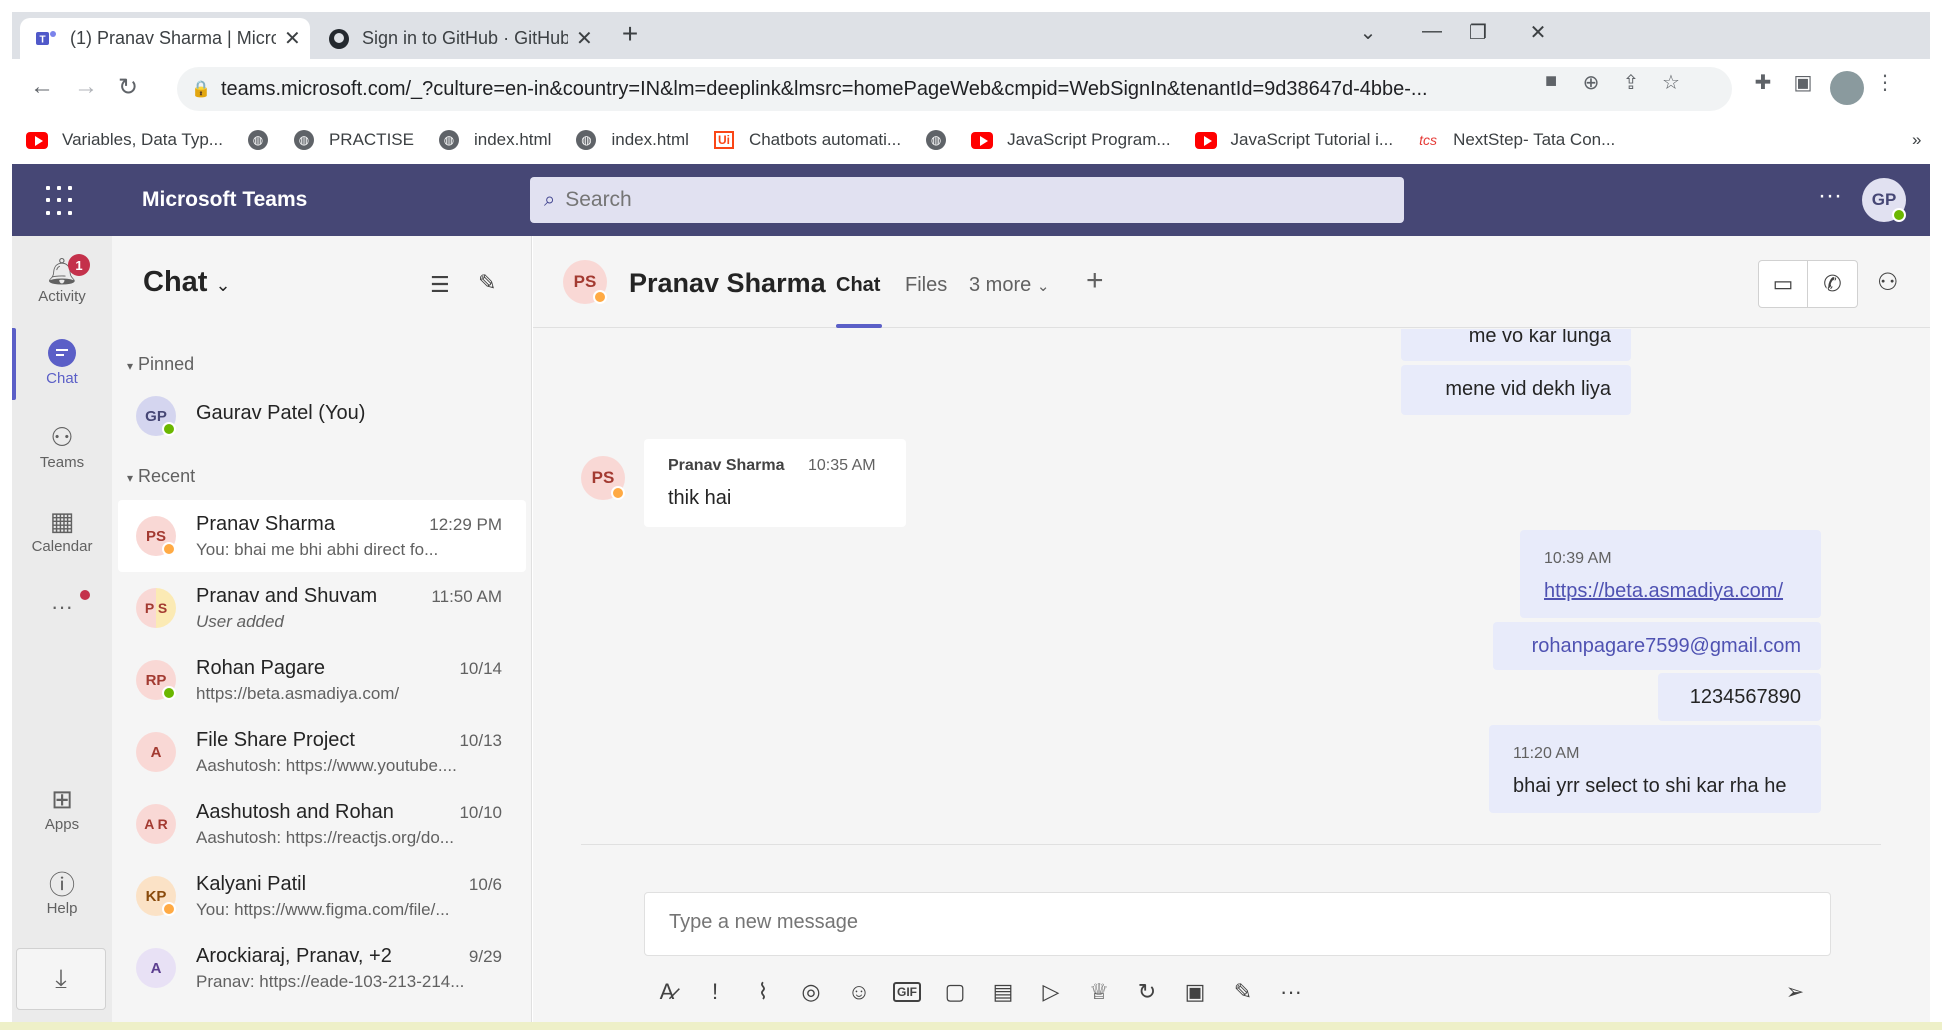 Image resolution: width=1942 pixels, height=1030 pixels. I want to click on search-input, so click(965, 200).